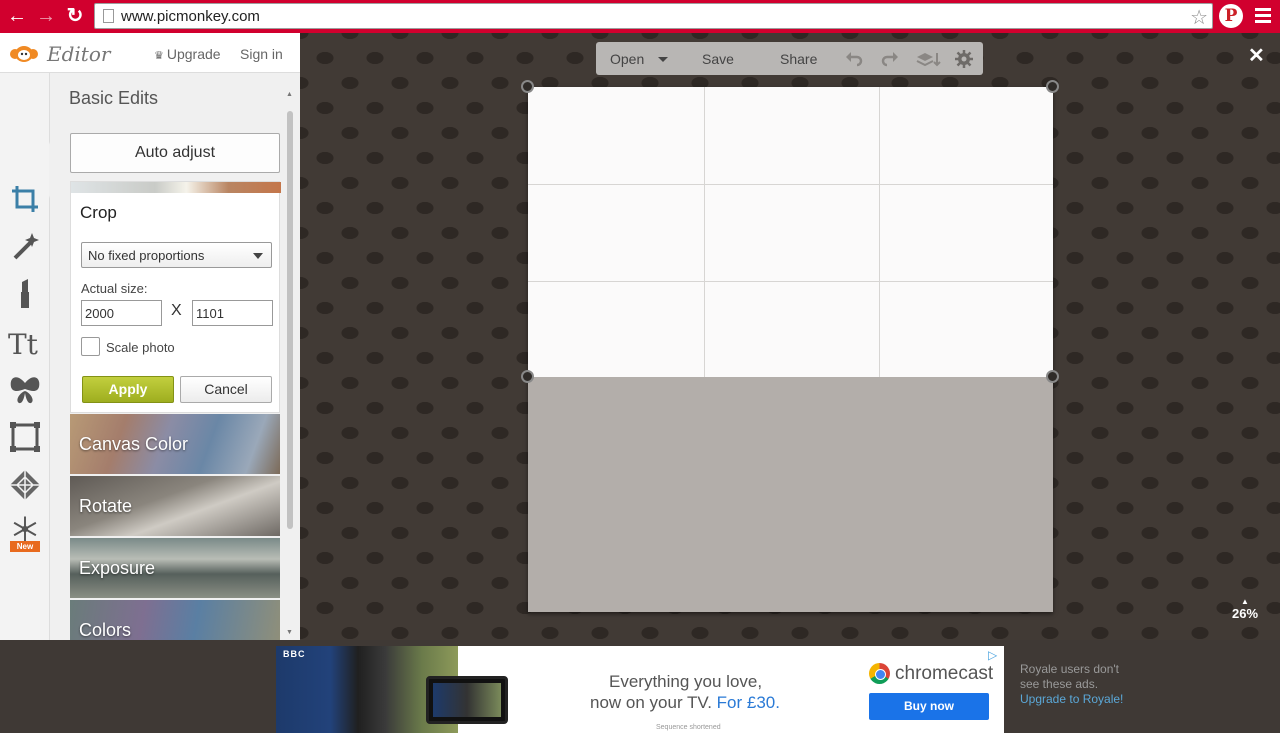  Describe the element at coordinates (1263, 16) in the screenshot. I see `browser-menu-icon` at that location.